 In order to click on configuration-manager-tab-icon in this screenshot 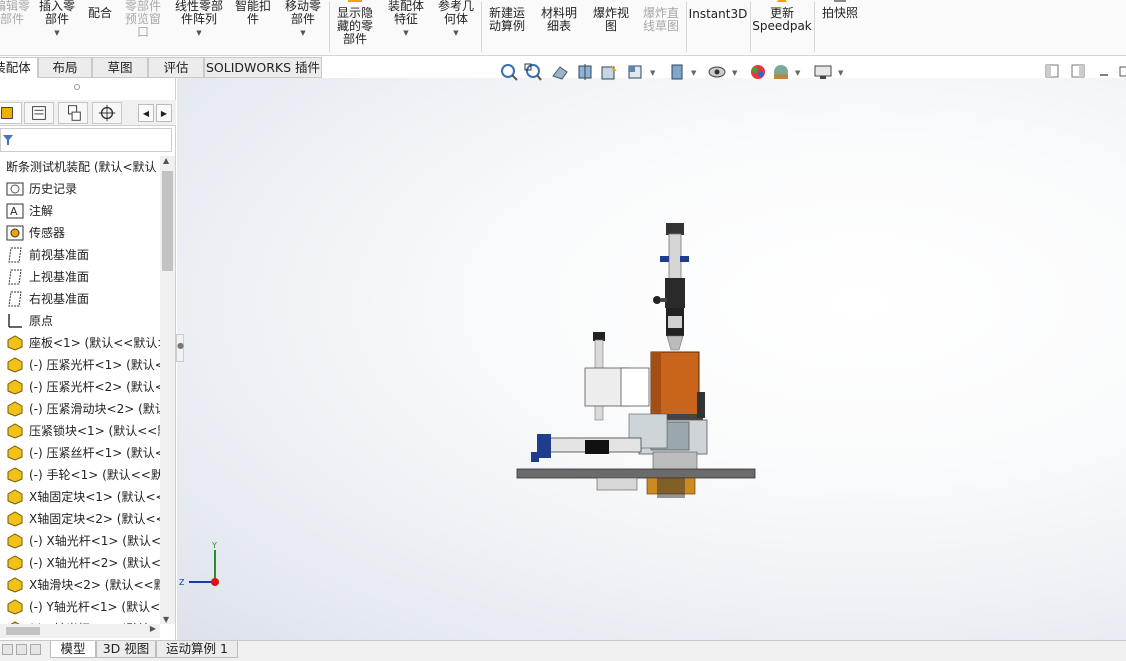, I will do `click(73, 113)`.